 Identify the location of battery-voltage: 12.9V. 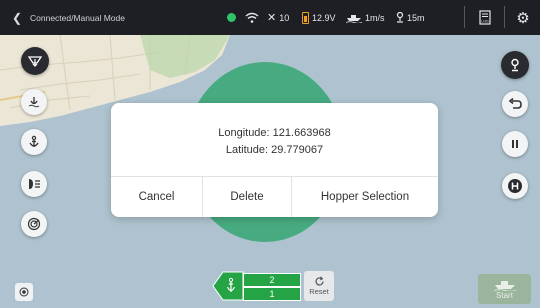
(324, 17).